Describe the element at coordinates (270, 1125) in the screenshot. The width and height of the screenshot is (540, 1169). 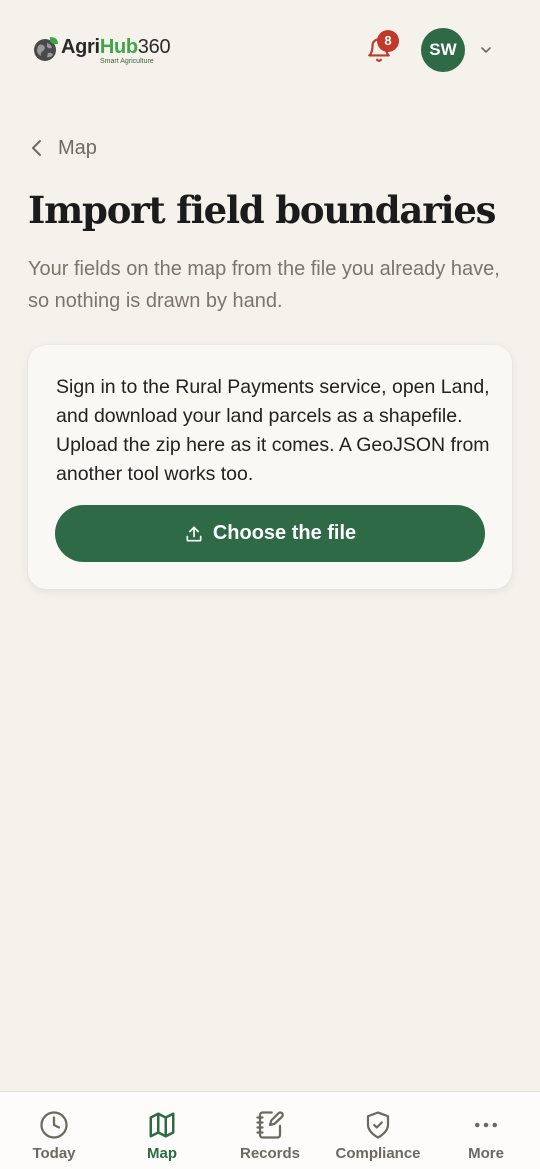
I see `notebook-pen-icon` at that location.